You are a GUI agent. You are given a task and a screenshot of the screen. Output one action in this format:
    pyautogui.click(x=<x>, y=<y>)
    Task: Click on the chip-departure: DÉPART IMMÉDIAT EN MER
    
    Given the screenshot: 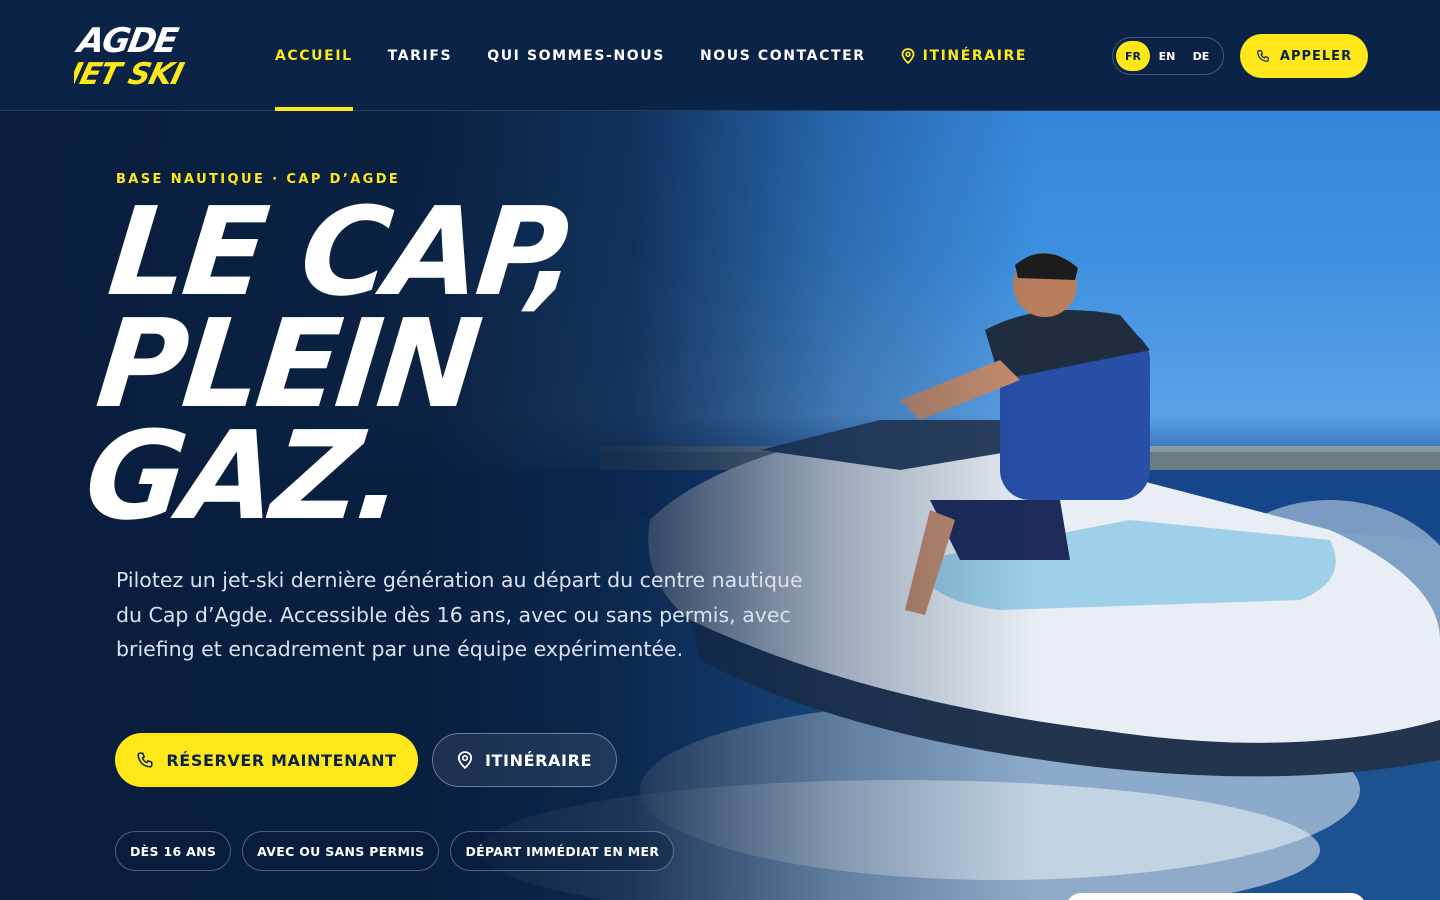 What is the action you would take?
    pyautogui.click(x=562, y=851)
    